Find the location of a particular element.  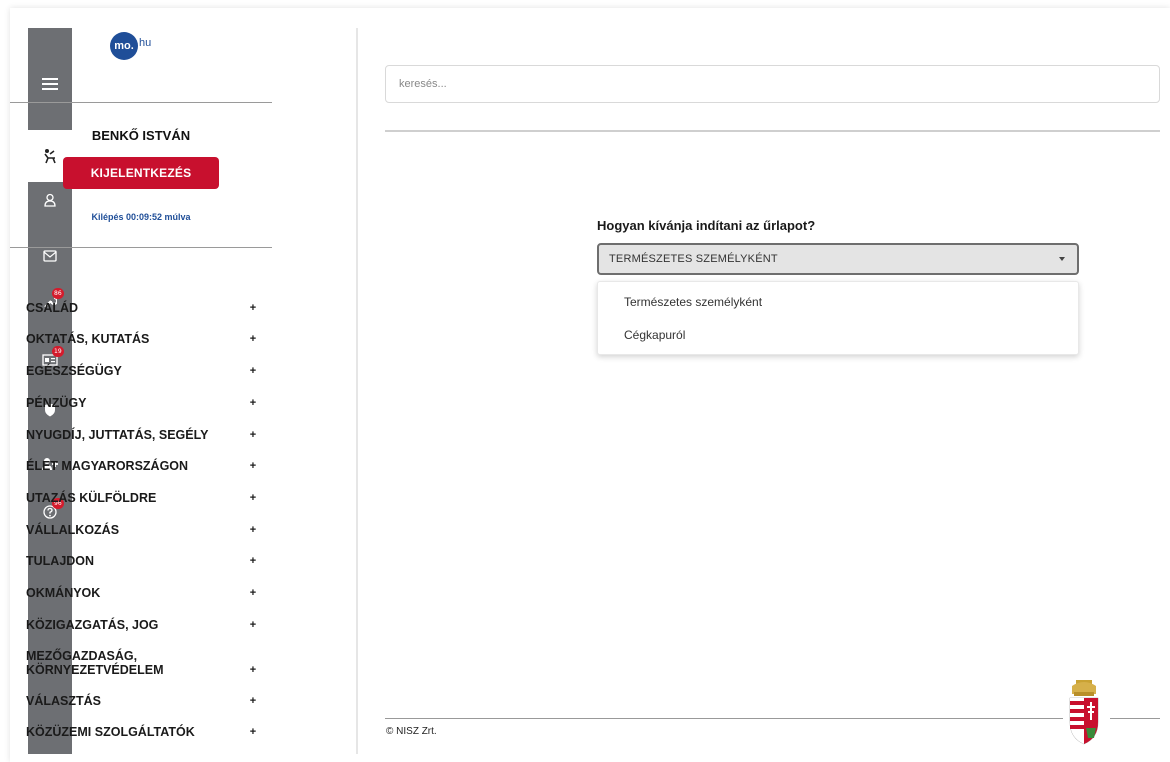

menu-item-label: VÁLLALKOZÁS is located at coordinates (73, 530).